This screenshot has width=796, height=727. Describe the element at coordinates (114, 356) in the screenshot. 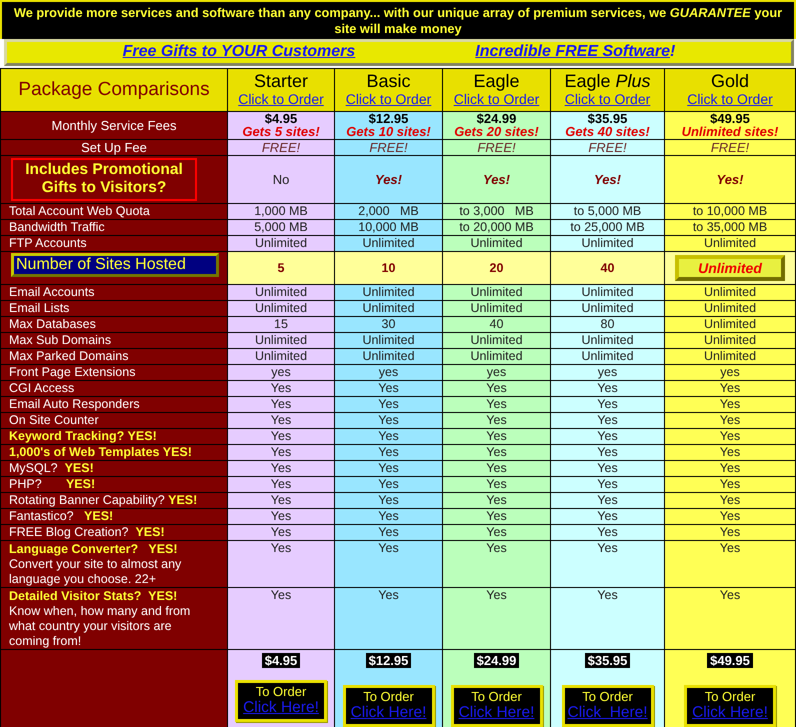

I see `feature-label: Max Parked Domains` at that location.